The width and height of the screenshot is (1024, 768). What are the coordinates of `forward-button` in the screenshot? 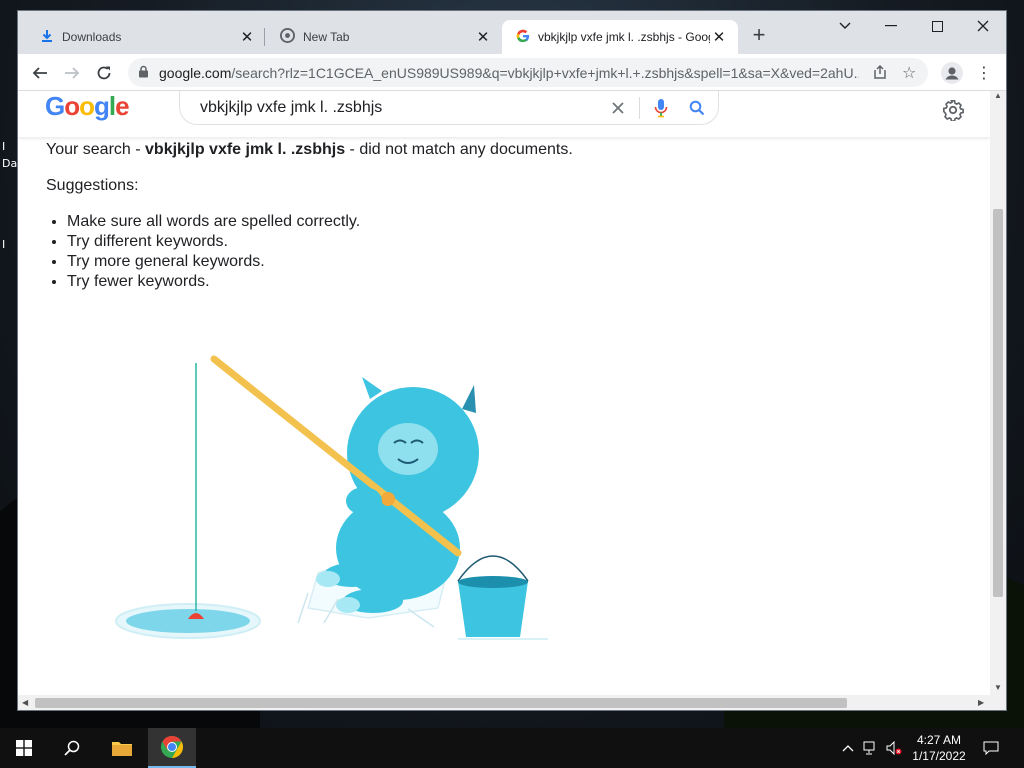 It's located at (72, 73).